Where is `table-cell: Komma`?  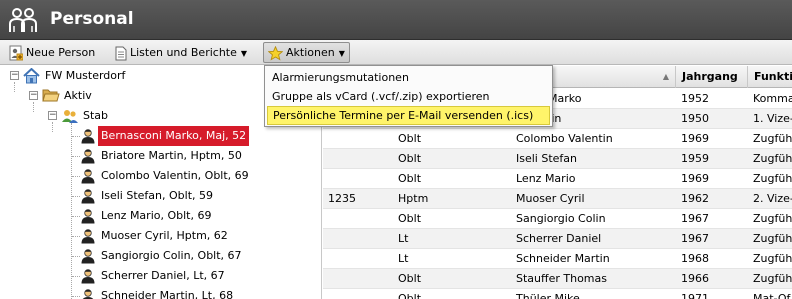
table-cell: Komma is located at coordinates (772, 98).